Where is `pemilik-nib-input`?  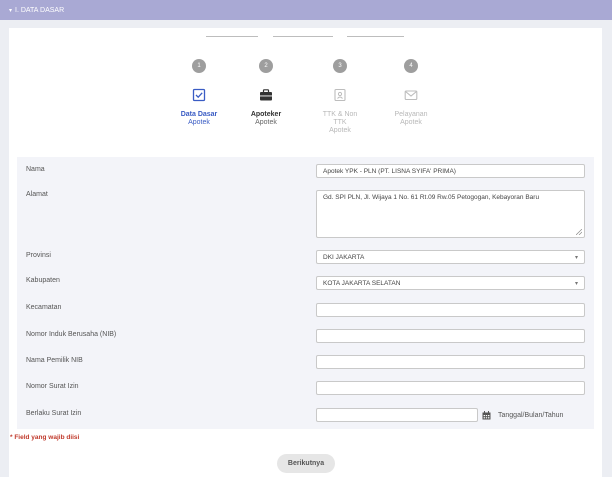 pemilik-nib-input is located at coordinates (450, 362).